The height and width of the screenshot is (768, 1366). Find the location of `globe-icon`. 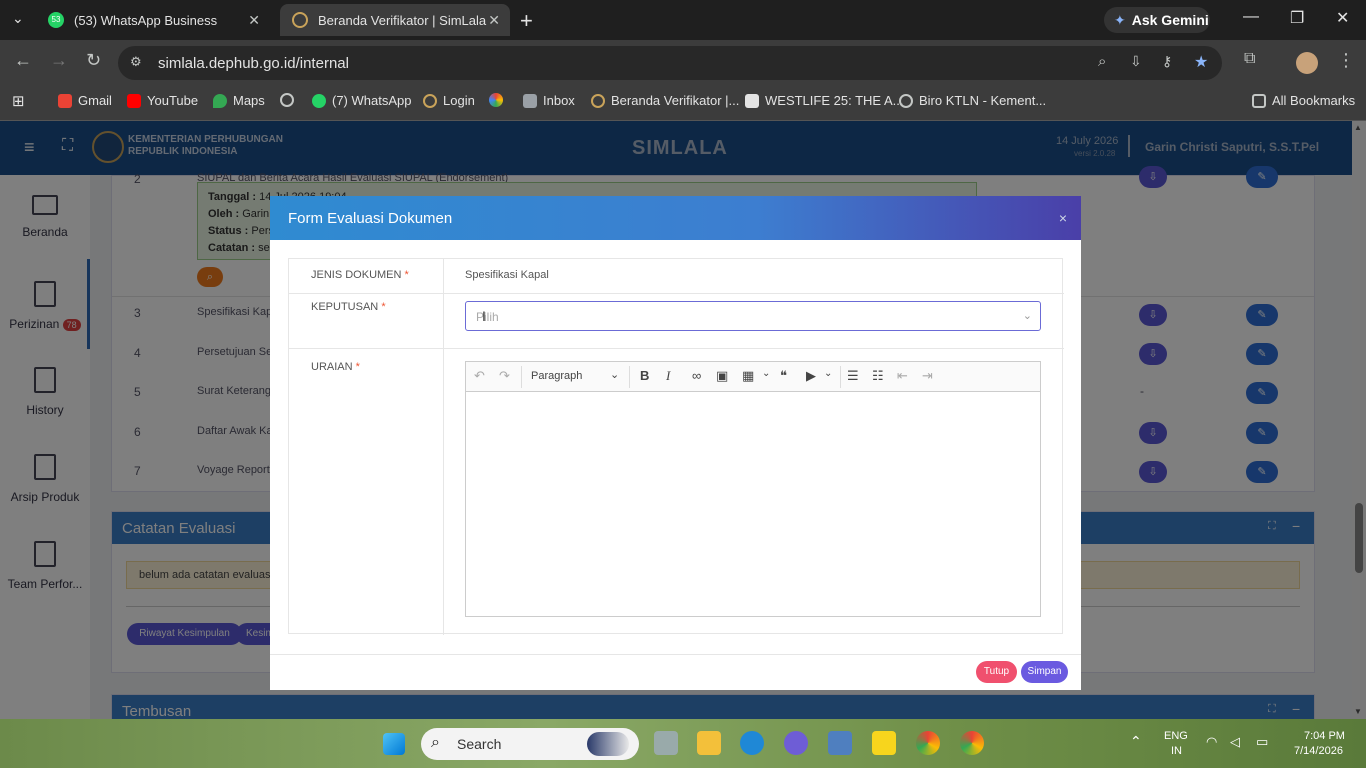

globe-icon is located at coordinates (906, 100).